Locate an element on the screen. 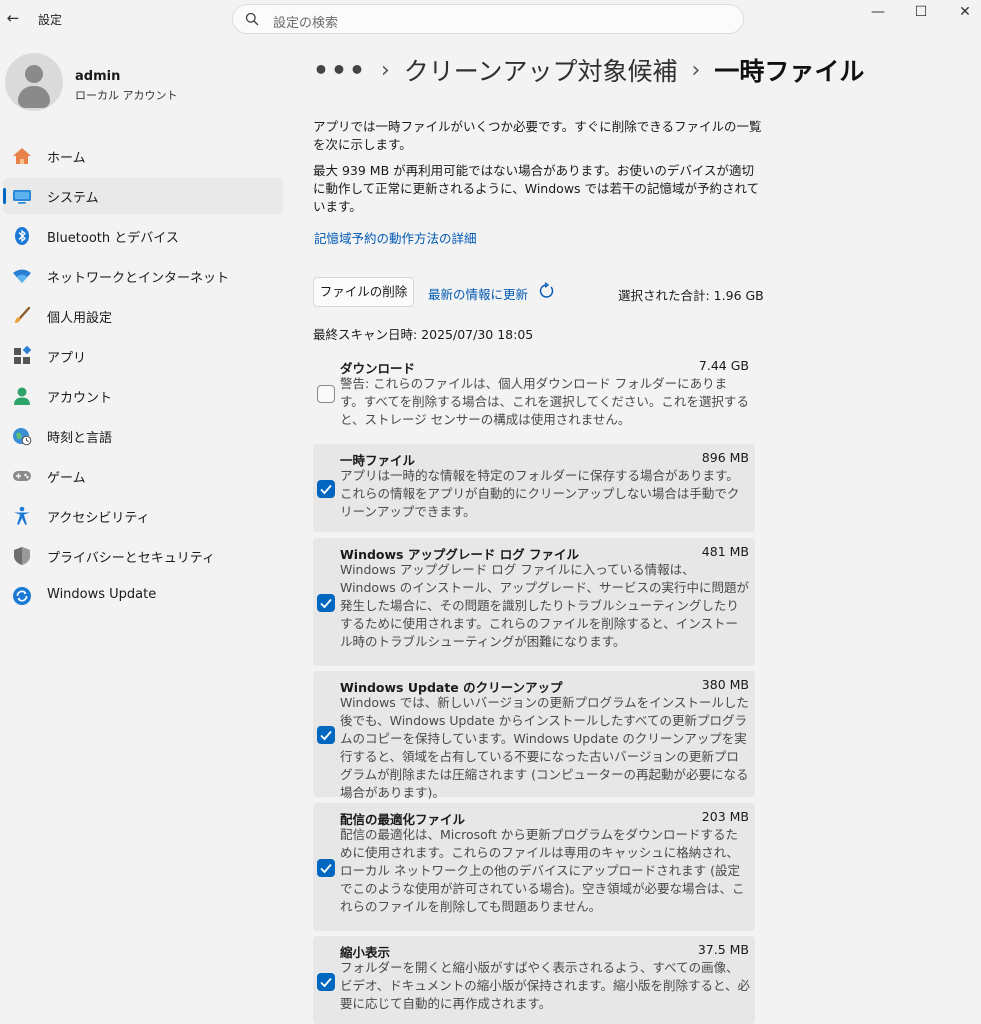 The height and width of the screenshot is (1024, 981). refresh-icon is located at coordinates (546, 291).